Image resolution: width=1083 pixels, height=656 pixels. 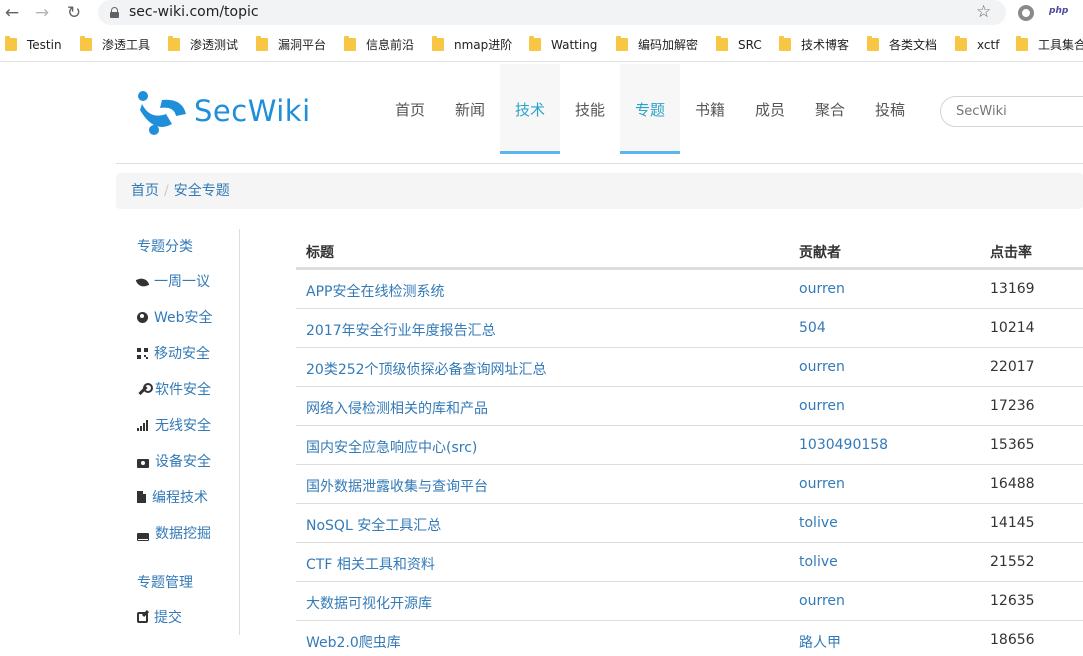 What do you see at coordinates (1012, 445) in the screenshot?
I see `click-count: 15365` at bounding box center [1012, 445].